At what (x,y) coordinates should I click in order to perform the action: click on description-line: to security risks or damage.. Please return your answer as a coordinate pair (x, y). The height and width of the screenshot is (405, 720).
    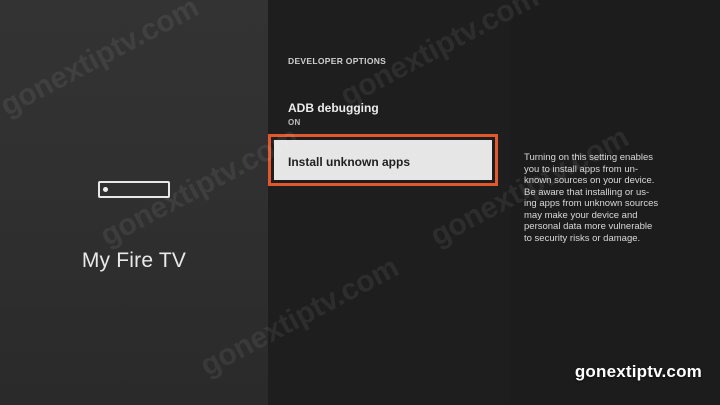
    Looking at the image, I should click on (582, 238).